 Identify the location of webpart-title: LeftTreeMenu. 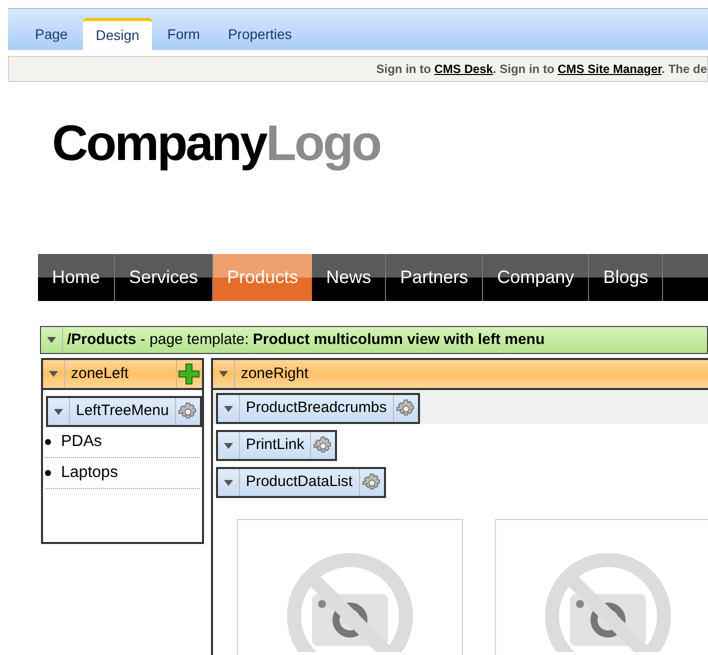
(123, 411).